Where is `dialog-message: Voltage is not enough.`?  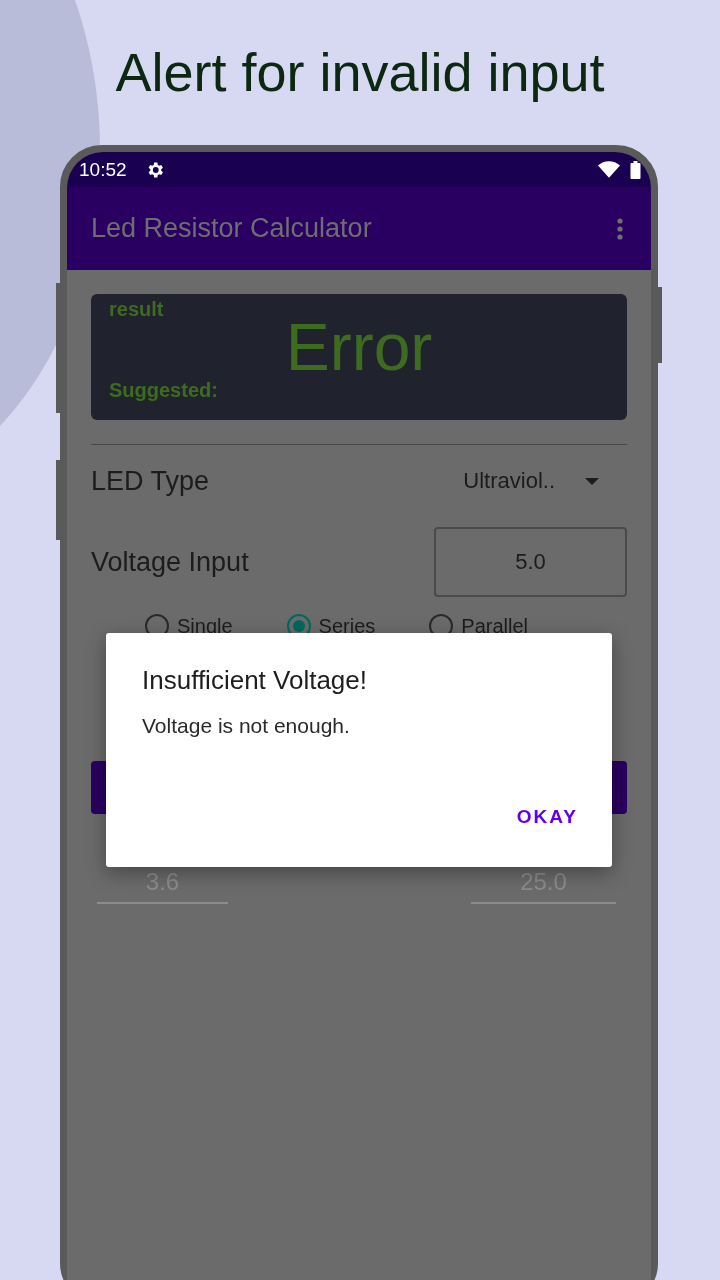
dialog-message: Voltage is not enough. is located at coordinates (246, 726).